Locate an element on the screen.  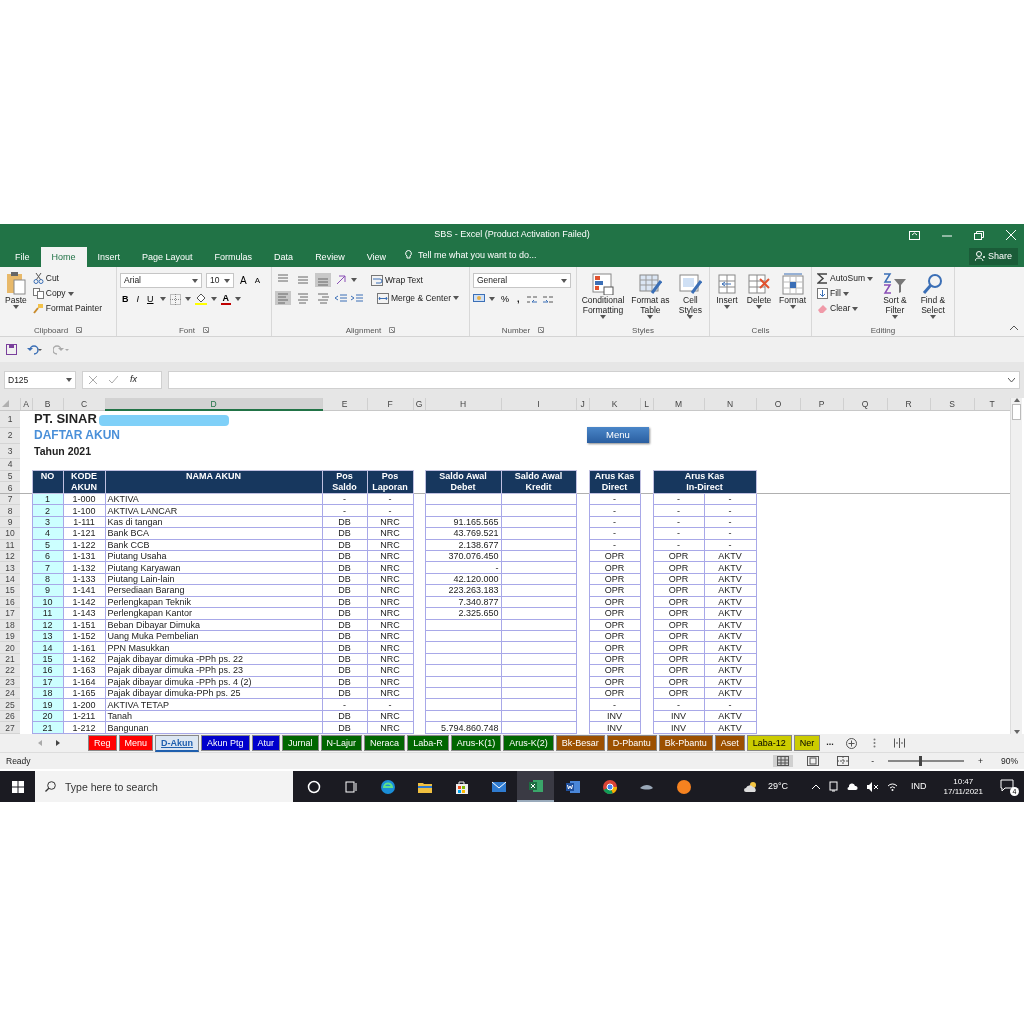
shrink-font-button: A is located at coordinates (257, 280).